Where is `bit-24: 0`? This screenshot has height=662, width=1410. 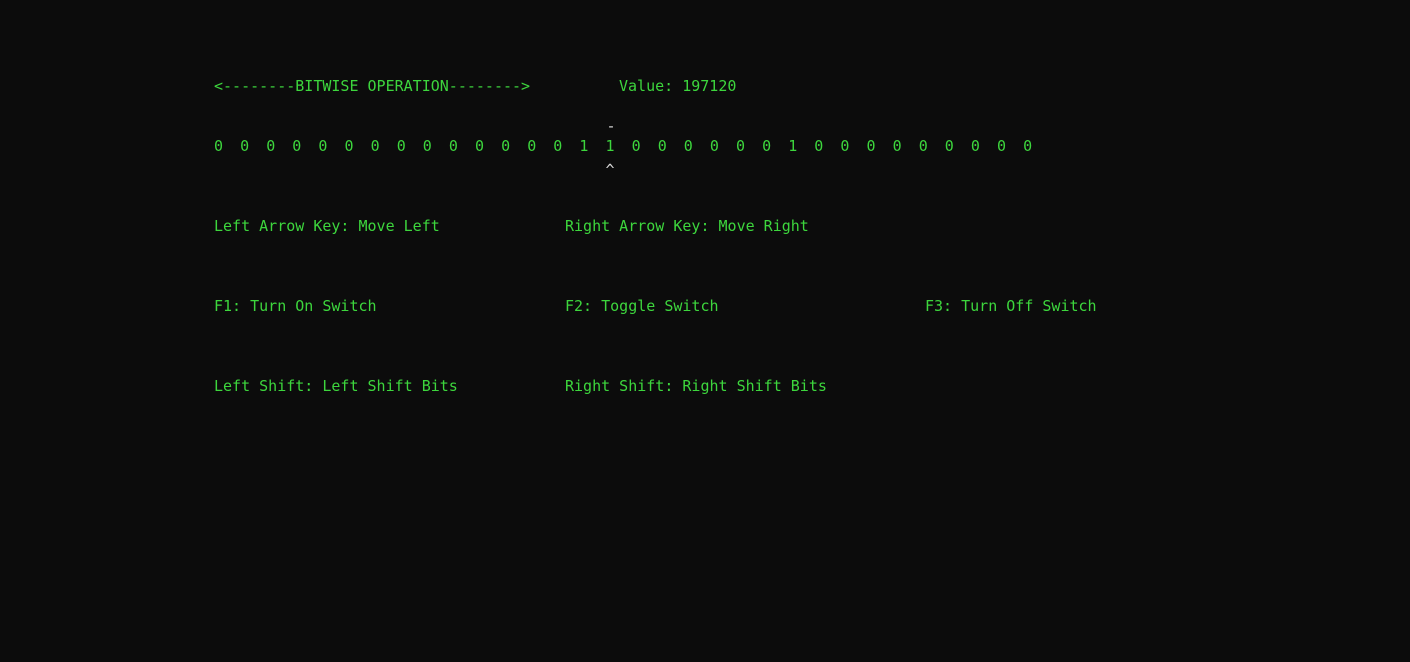 bit-24: 0 is located at coordinates (844, 146).